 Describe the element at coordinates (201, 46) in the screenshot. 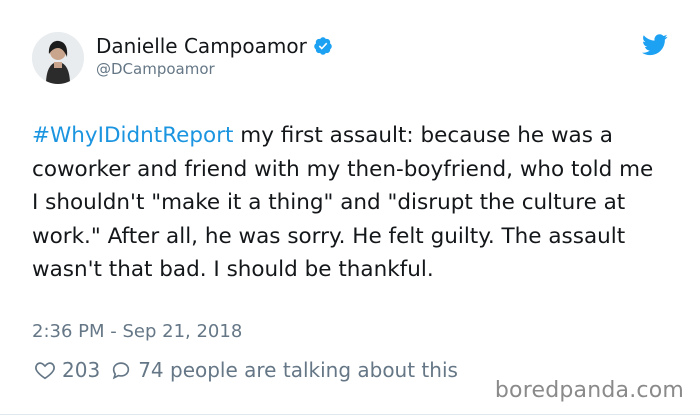

I see `author-name: Danielle Campoamor` at that location.